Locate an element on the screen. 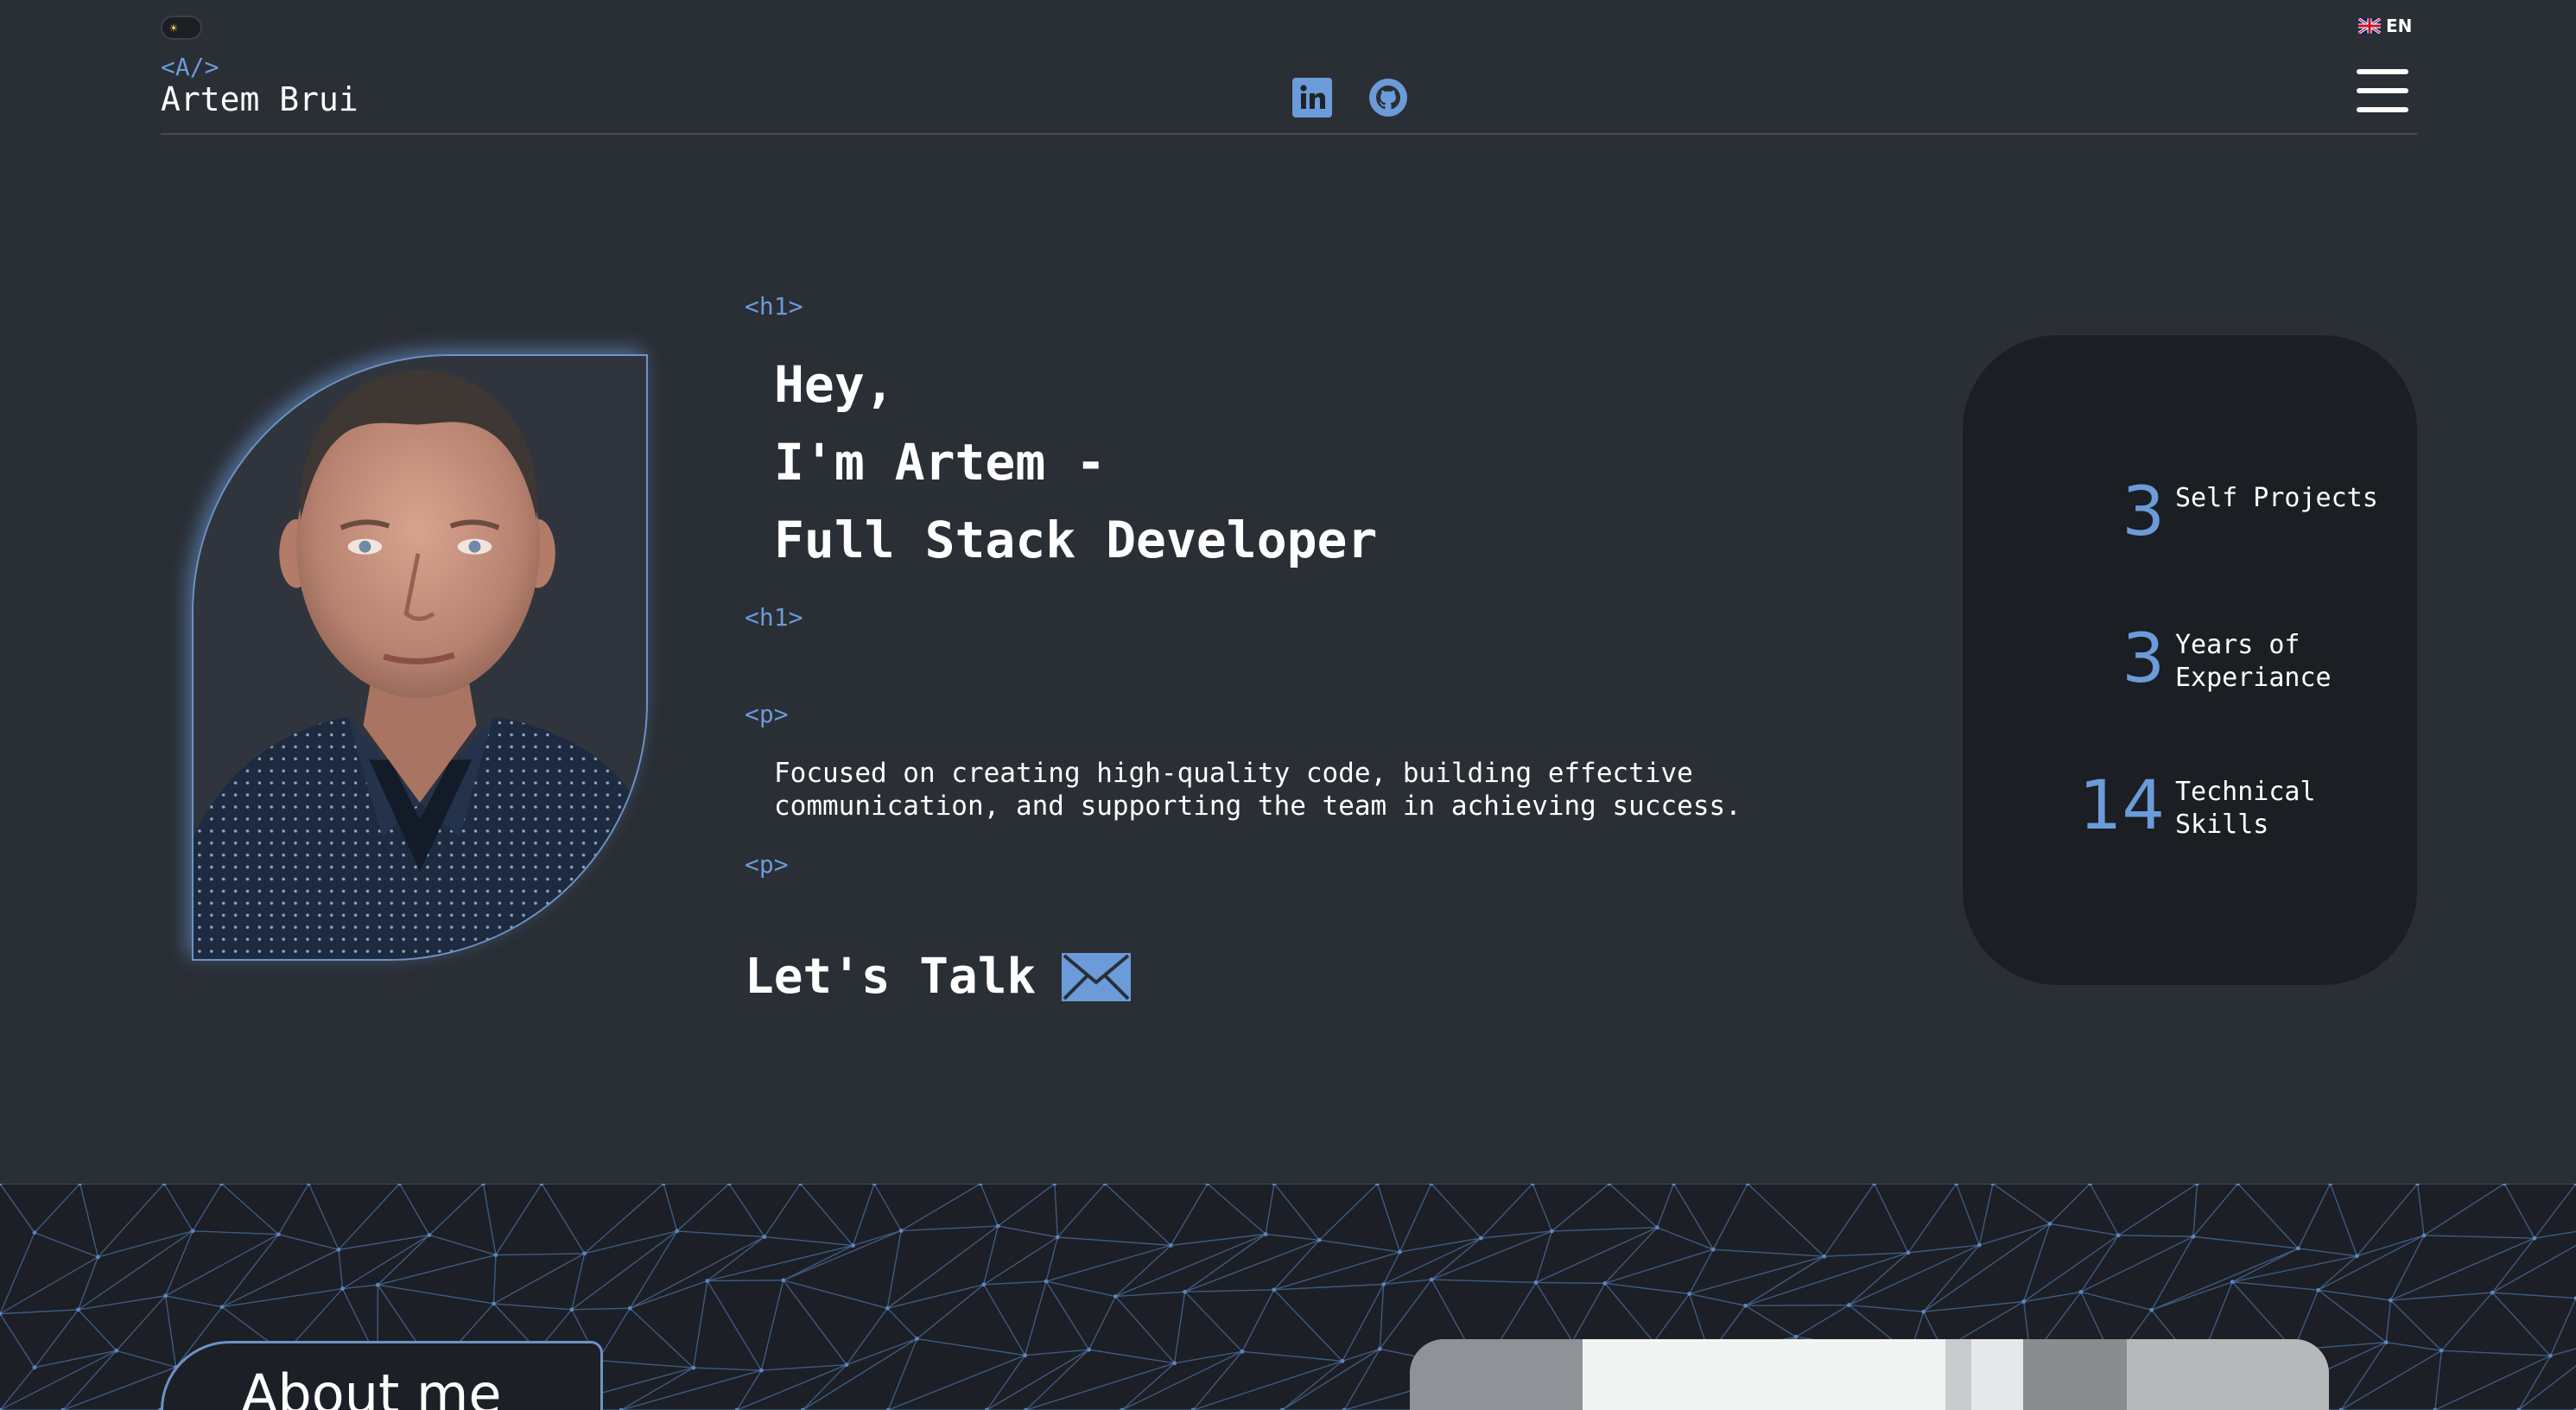  stat-item: 3 Self Projects is located at coordinates (2190, 512).